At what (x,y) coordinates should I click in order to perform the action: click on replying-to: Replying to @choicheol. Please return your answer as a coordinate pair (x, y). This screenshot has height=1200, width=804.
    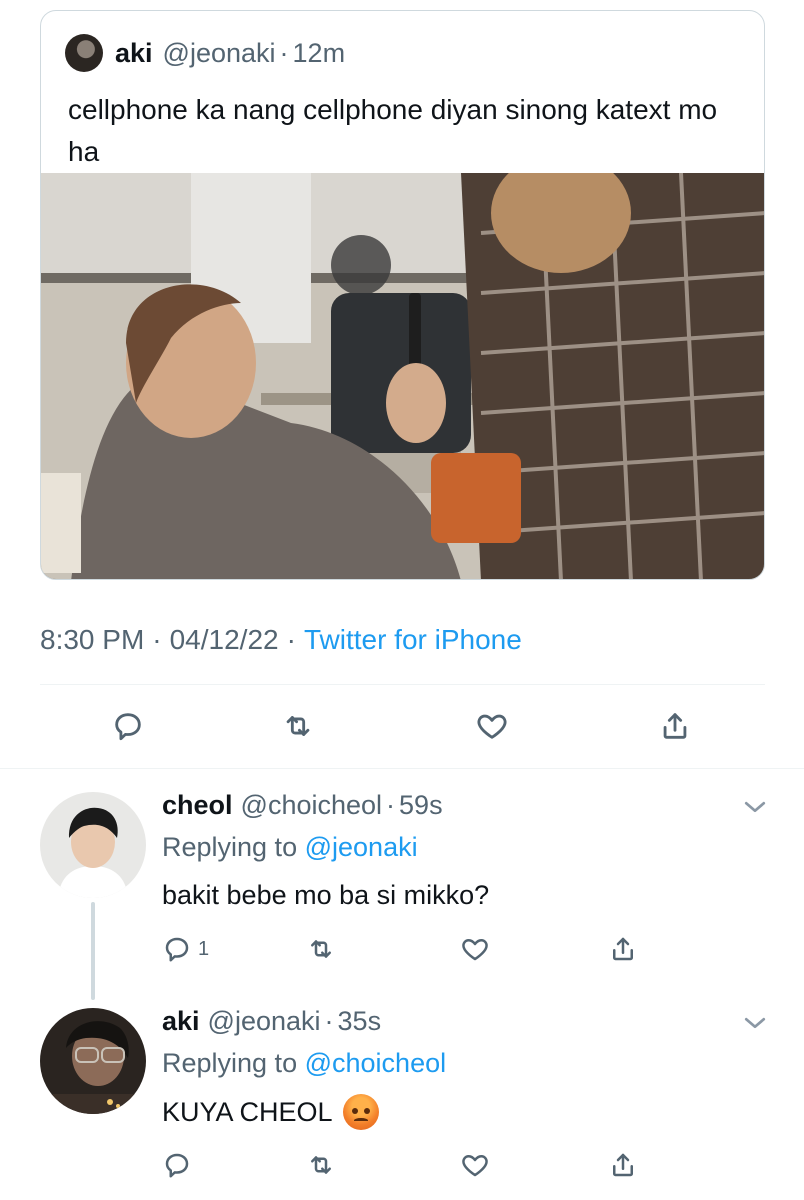
    Looking at the image, I should click on (304, 1063).